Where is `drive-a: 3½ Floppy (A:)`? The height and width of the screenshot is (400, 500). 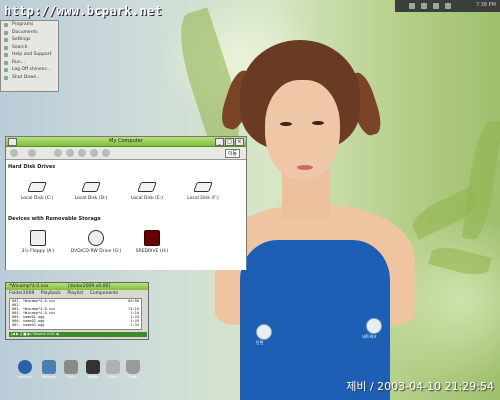 drive-a: 3½ Floppy (A:) is located at coordinates (38, 242).